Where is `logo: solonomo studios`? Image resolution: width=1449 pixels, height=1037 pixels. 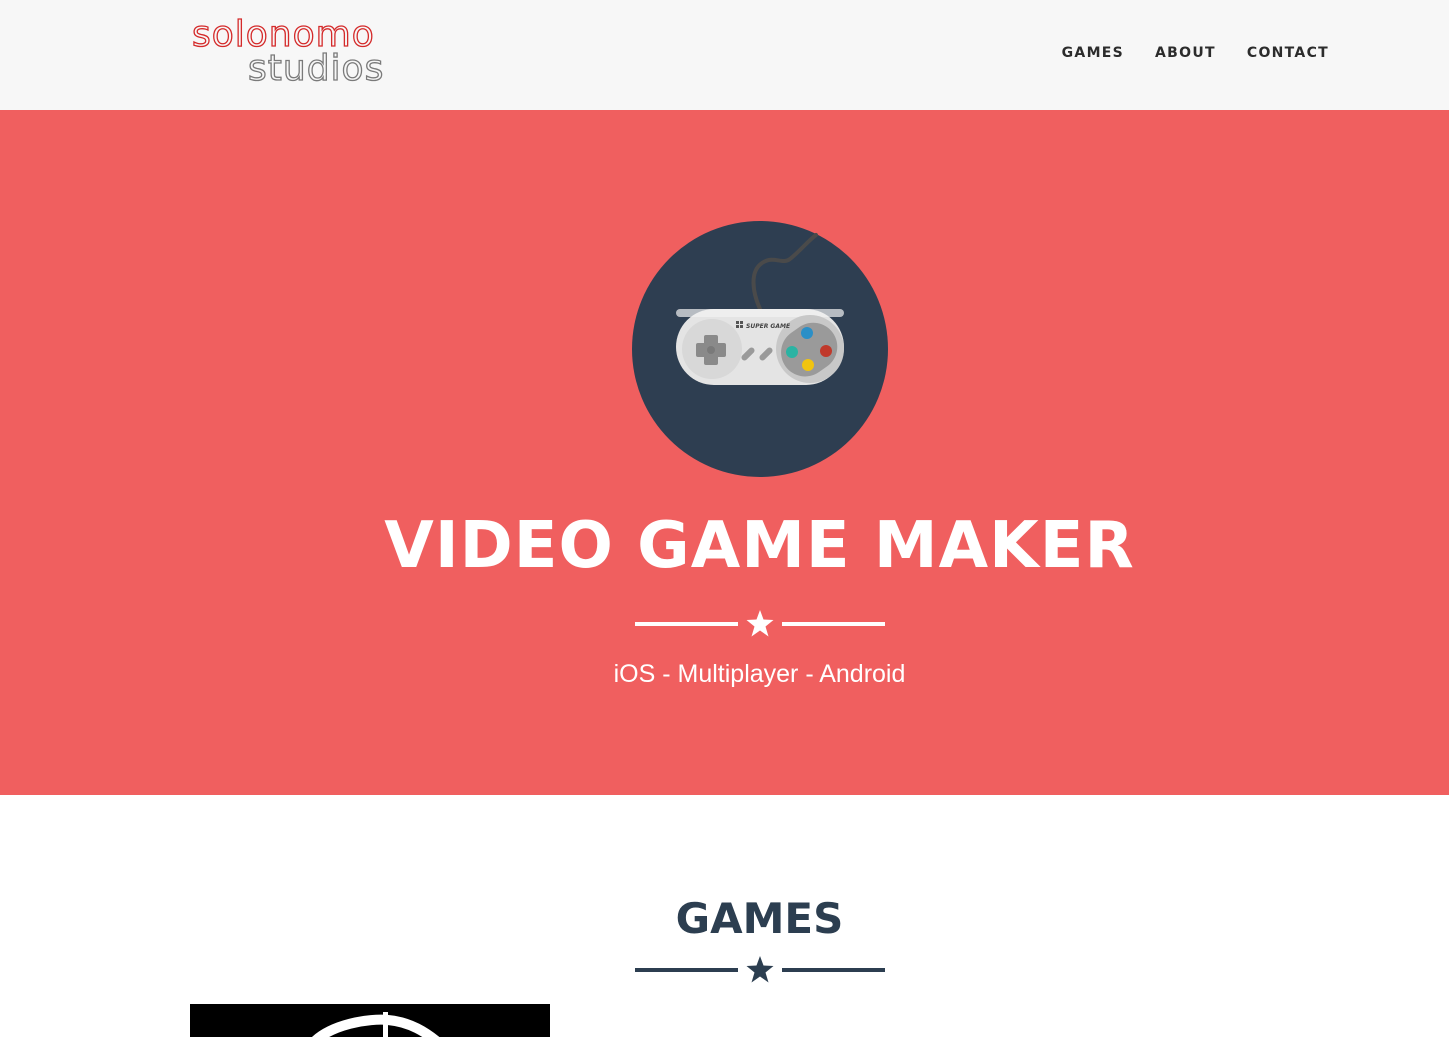 logo: solonomo studios is located at coordinates (292, 50).